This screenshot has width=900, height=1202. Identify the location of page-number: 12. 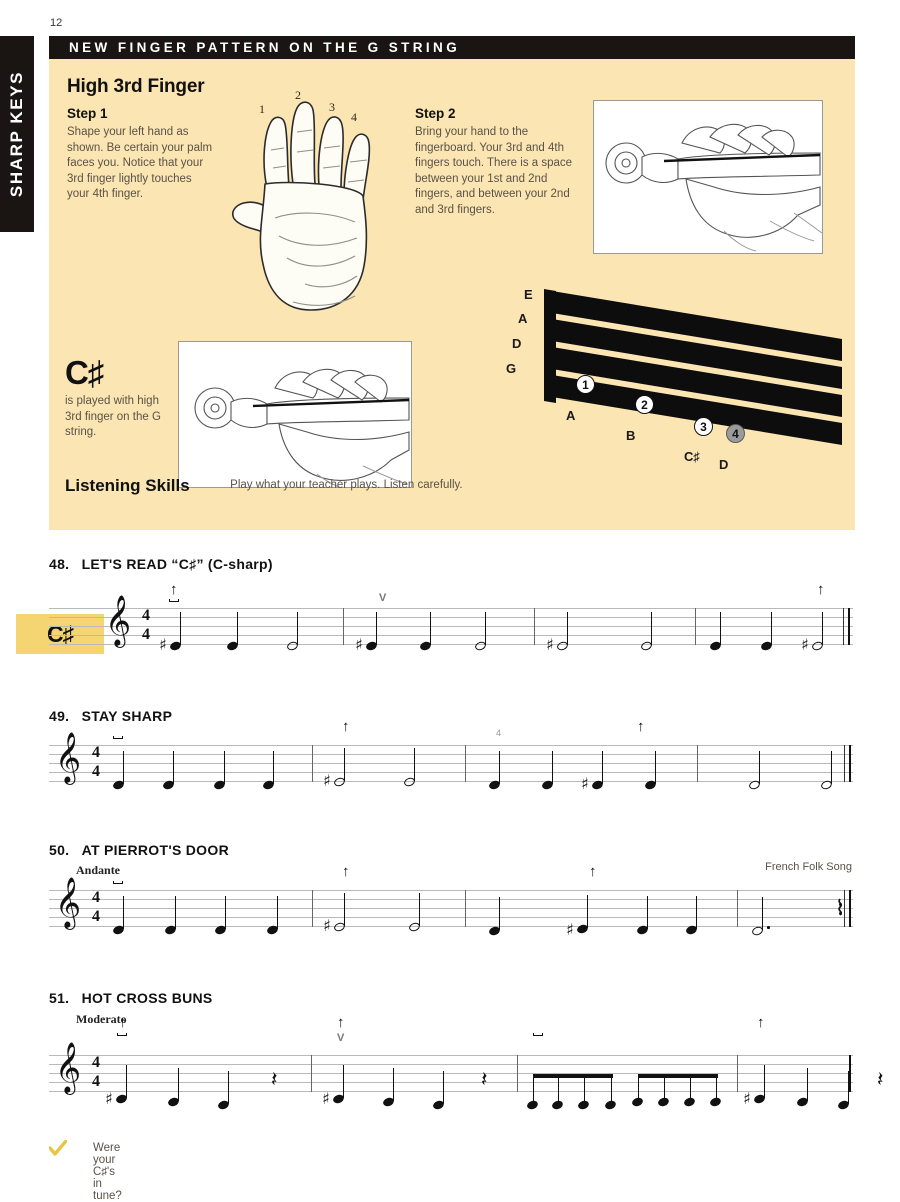
(56, 23).